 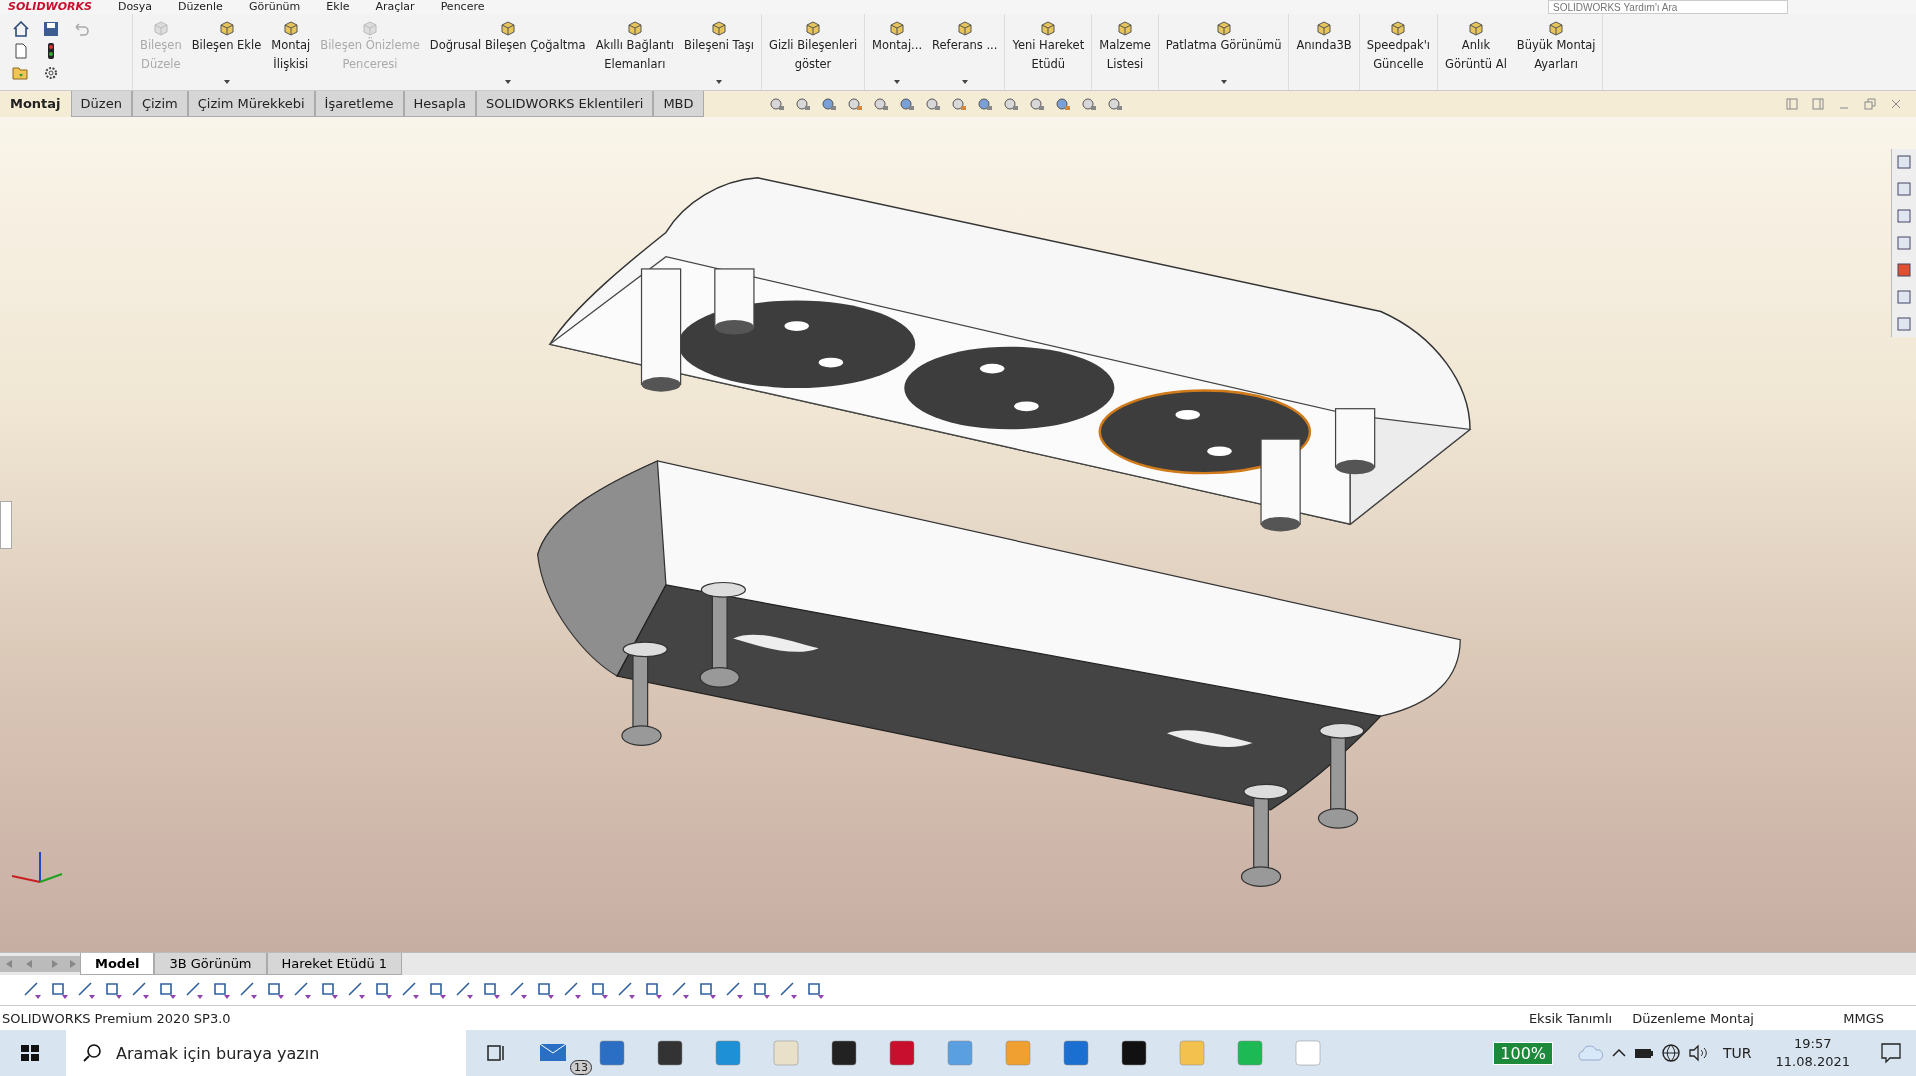 What do you see at coordinates (1324, 52) in the screenshot?
I see `ribbon-button: Anında3B` at bounding box center [1324, 52].